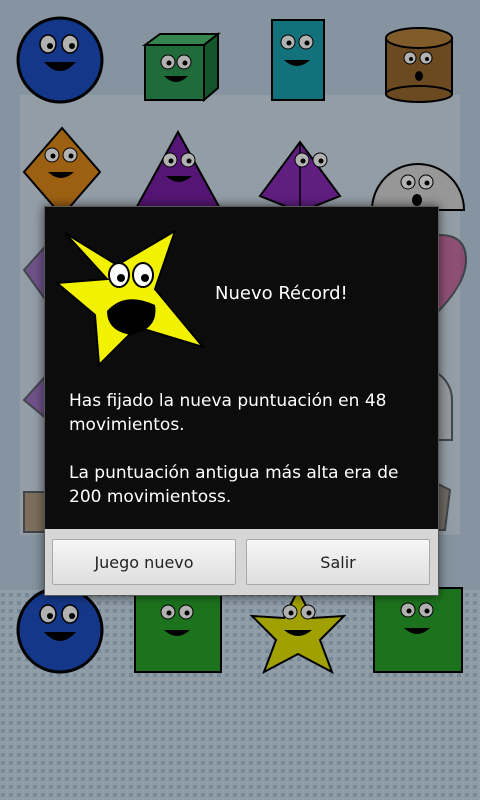  Describe the element at coordinates (144, 562) in the screenshot. I see `new-game-button: Juego nuevo` at that location.